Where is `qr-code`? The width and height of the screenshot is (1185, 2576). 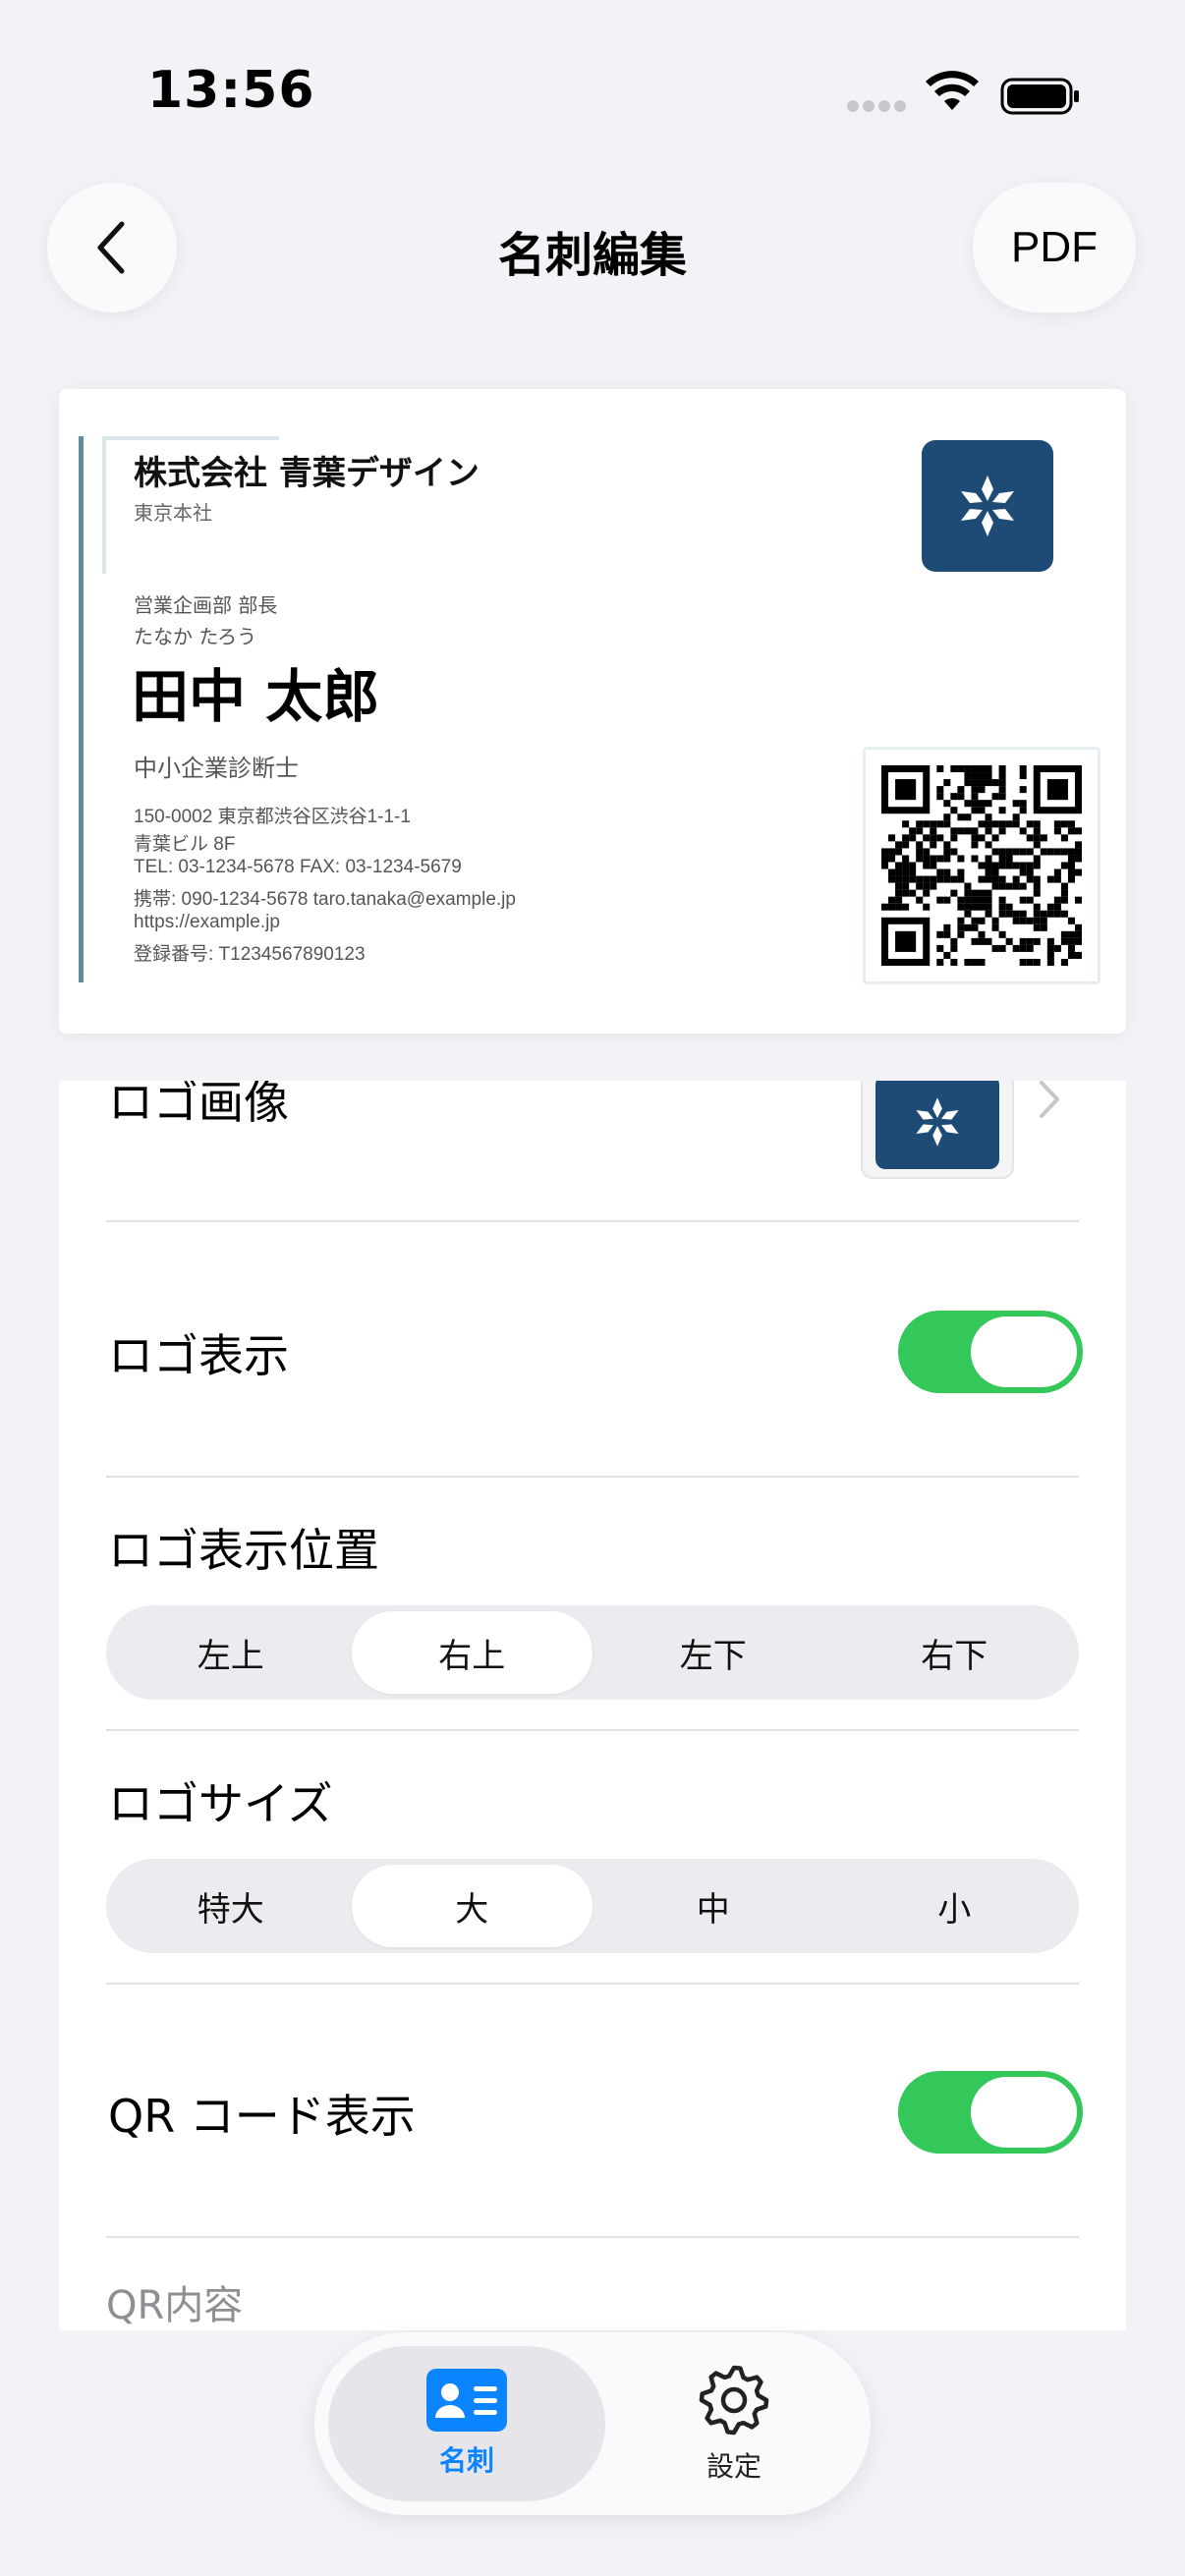
qr-code is located at coordinates (982, 865).